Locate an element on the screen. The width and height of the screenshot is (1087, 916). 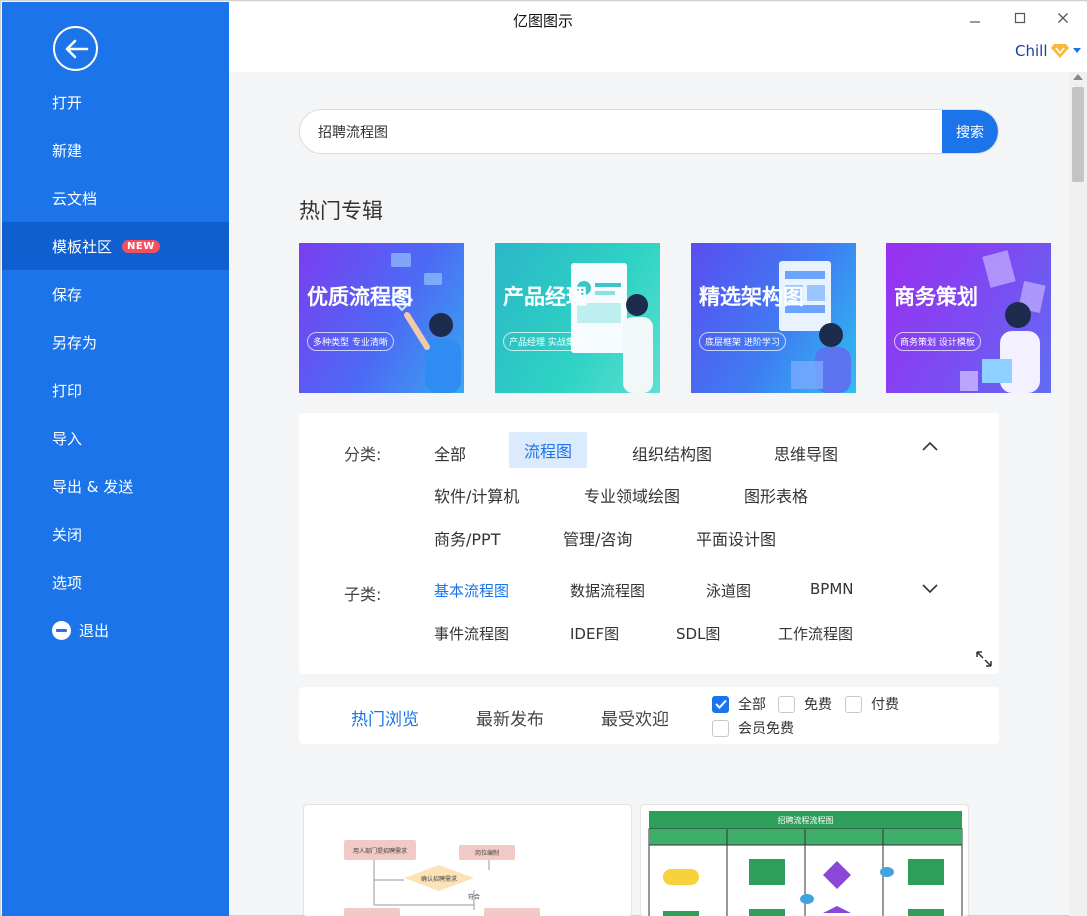
subcategory-workflow: 工作流程图 is located at coordinates (815, 633).